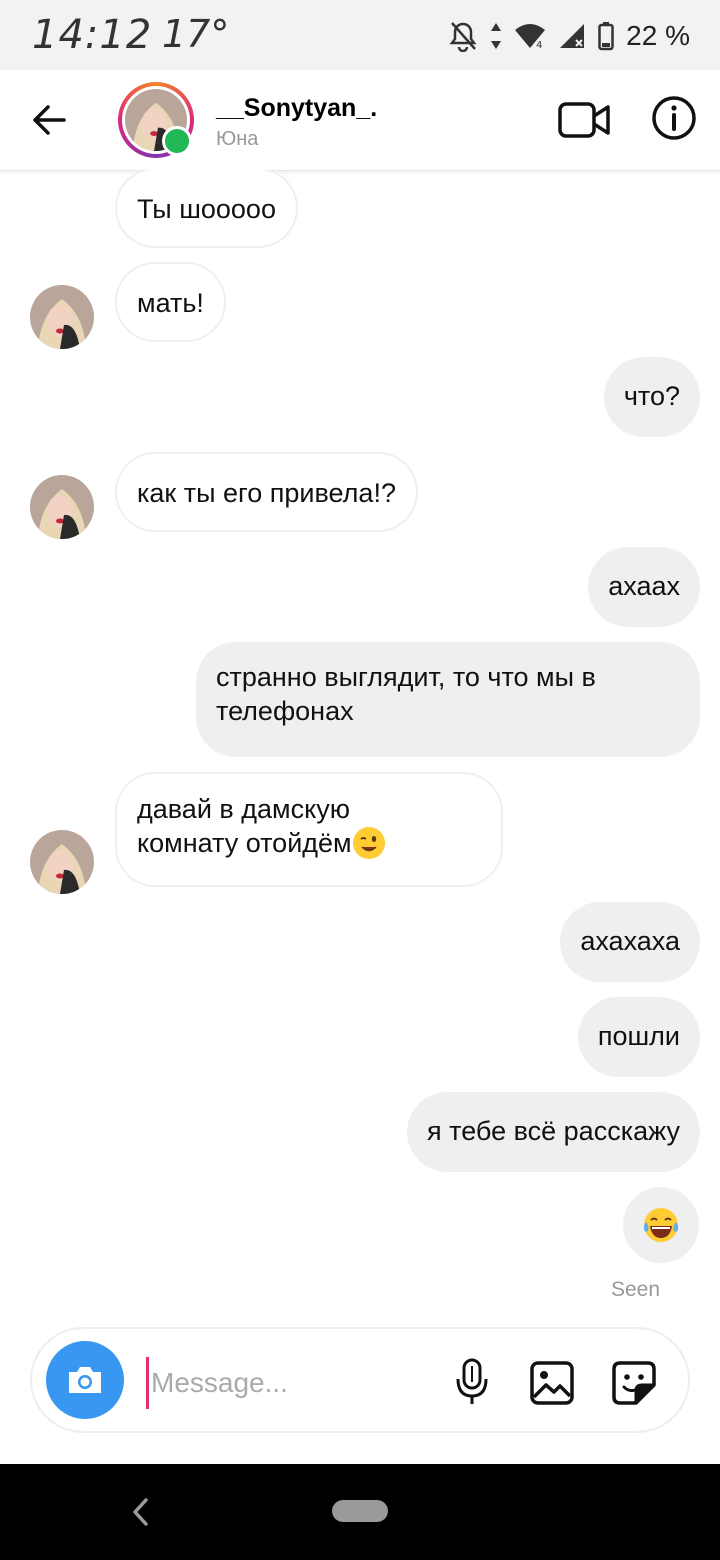  I want to click on message-text: комнату отойдём, so click(244, 843).